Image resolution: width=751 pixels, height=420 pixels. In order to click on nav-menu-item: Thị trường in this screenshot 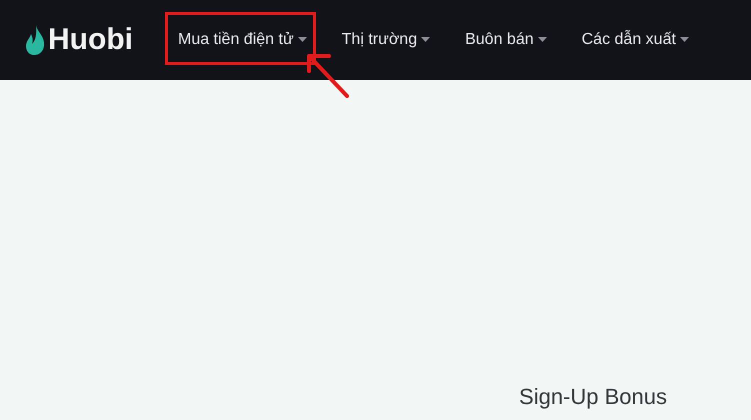, I will do `click(386, 40)`.